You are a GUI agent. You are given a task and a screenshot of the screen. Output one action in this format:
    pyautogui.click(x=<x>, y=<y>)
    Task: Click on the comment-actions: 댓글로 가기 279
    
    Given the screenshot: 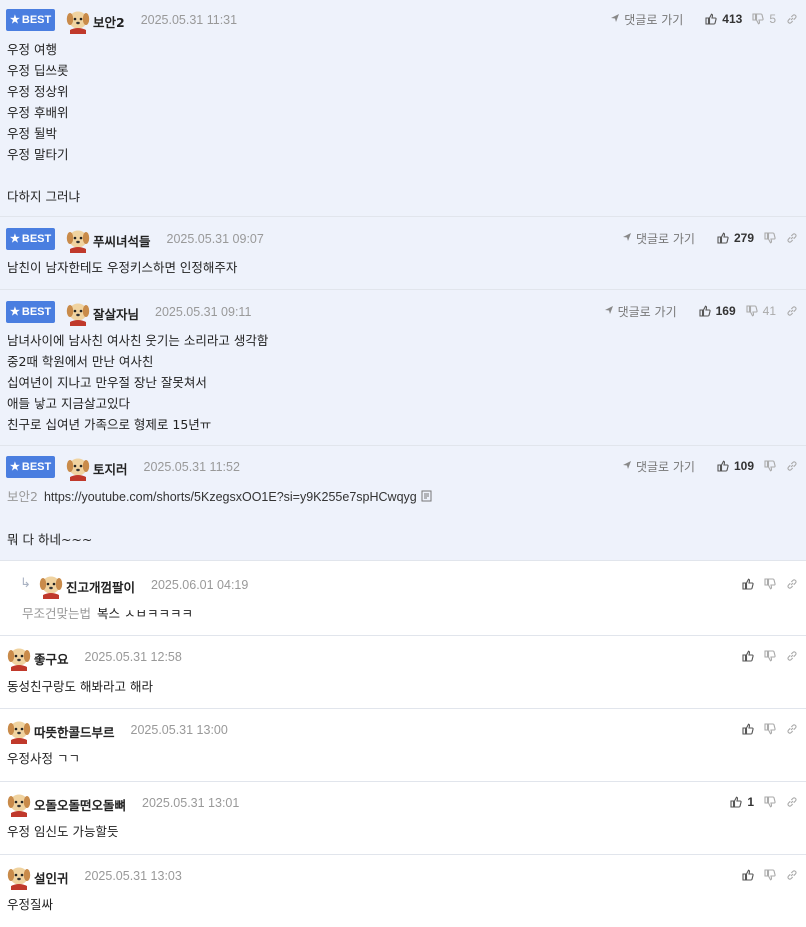 What is the action you would take?
    pyautogui.click(x=710, y=238)
    